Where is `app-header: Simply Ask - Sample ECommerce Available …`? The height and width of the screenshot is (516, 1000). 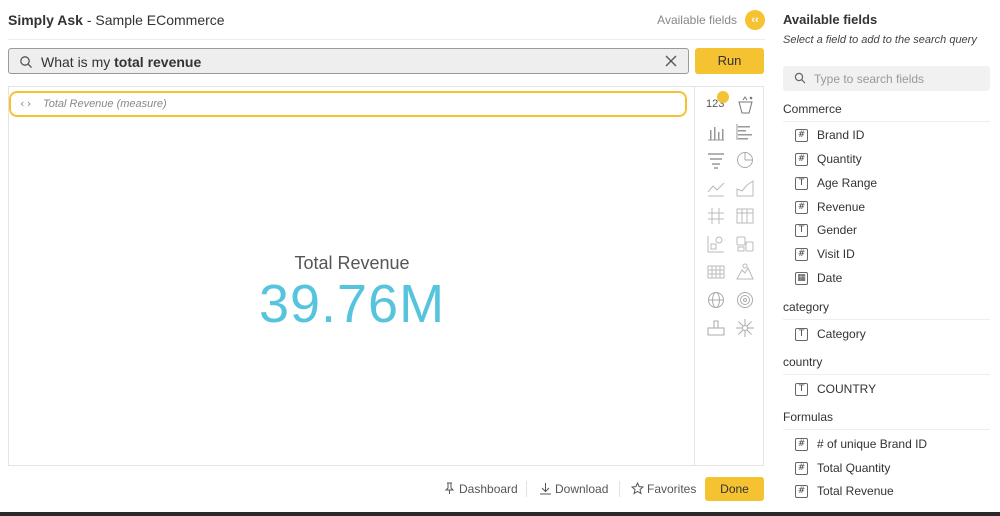 app-header: Simply Ask - Sample ECommerce Available … is located at coordinates (386, 20).